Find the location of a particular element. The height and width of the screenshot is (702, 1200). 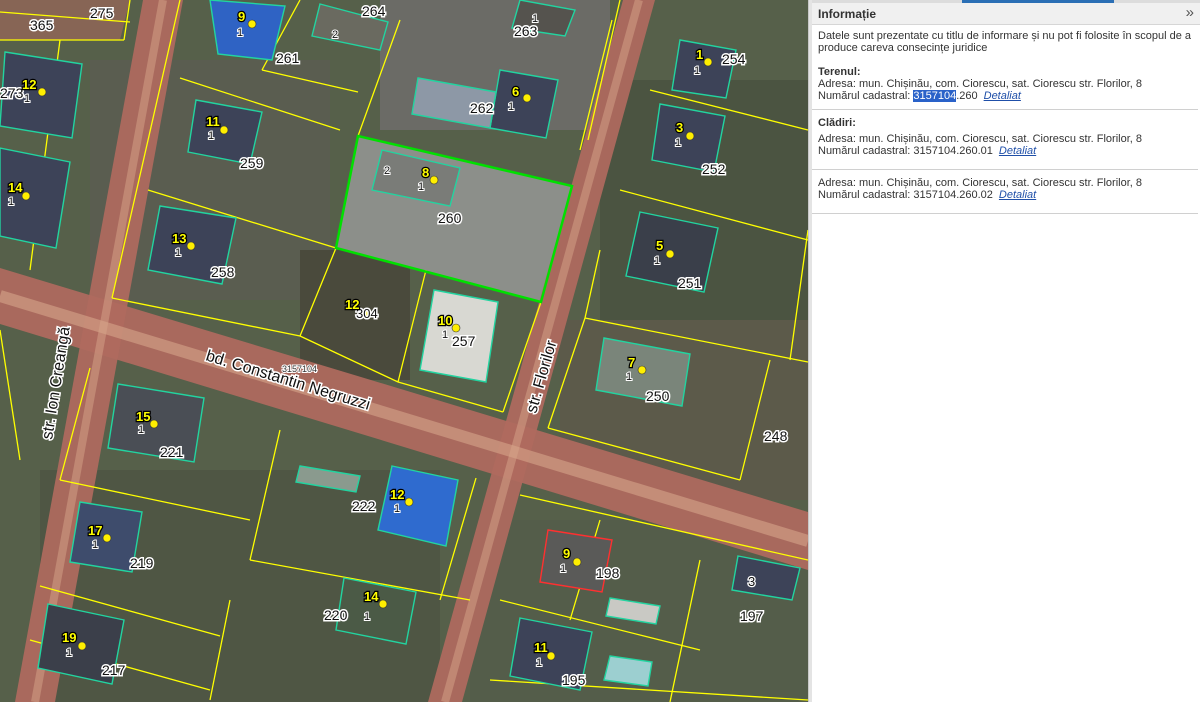

parcel-number: 260 is located at coordinates (450, 218).